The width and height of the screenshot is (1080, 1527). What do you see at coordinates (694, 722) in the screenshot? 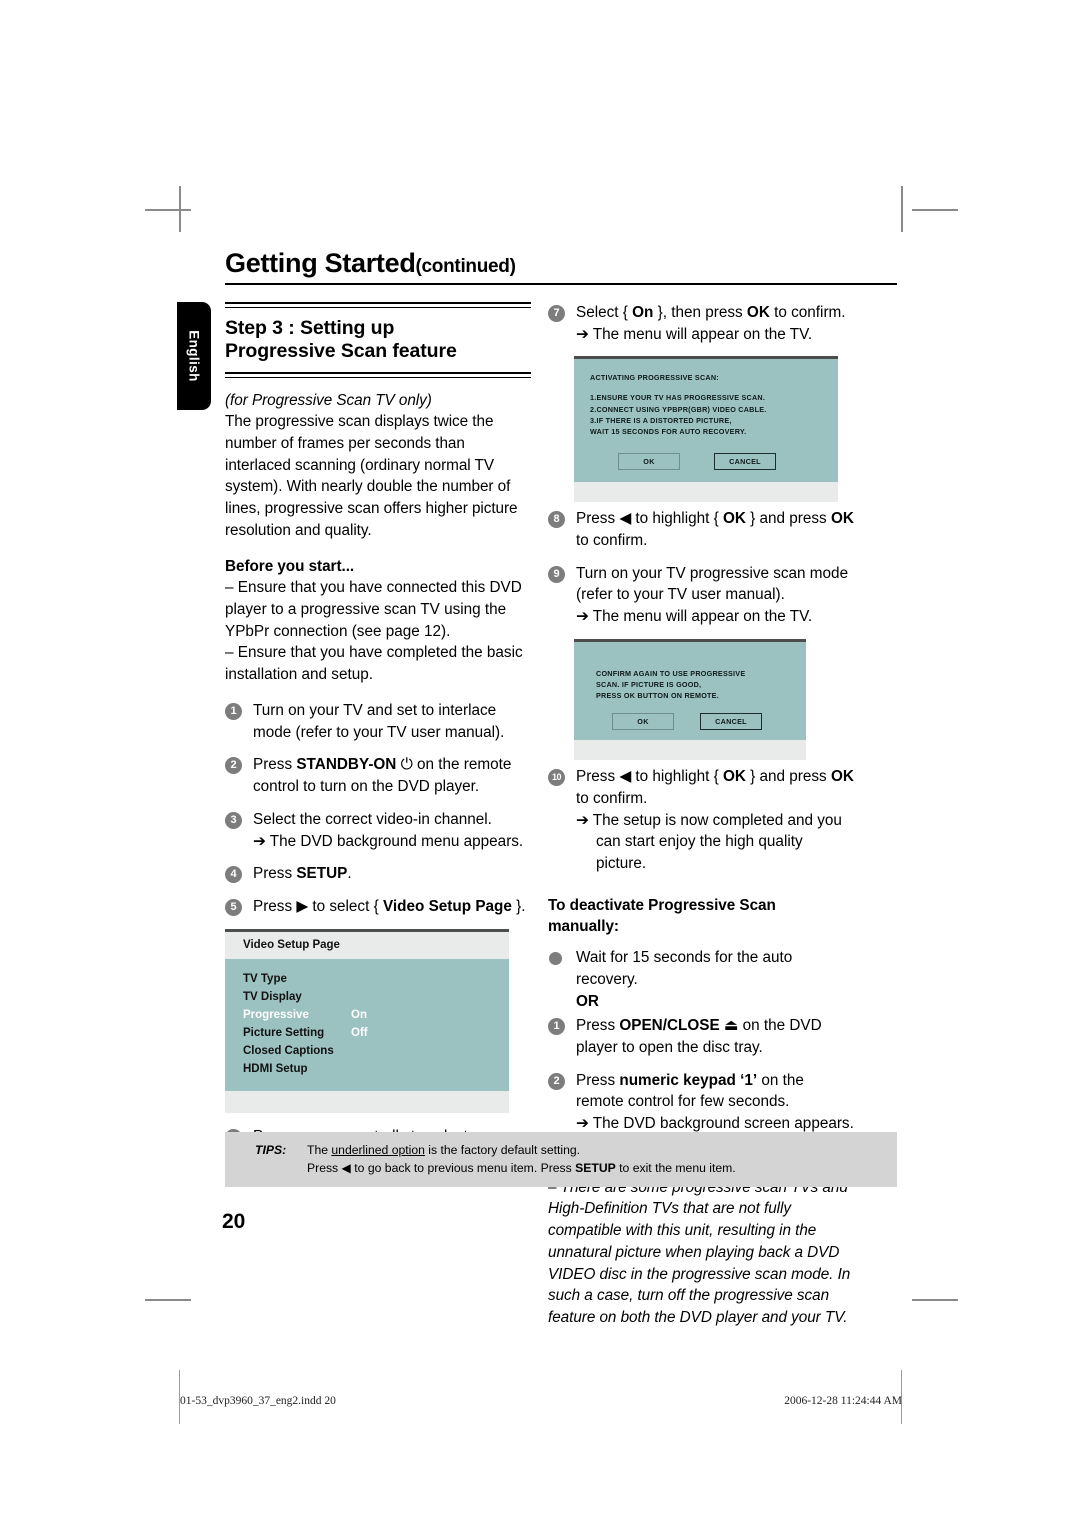
I see `dialog-2-buttons: OK CANCEL` at bounding box center [694, 722].